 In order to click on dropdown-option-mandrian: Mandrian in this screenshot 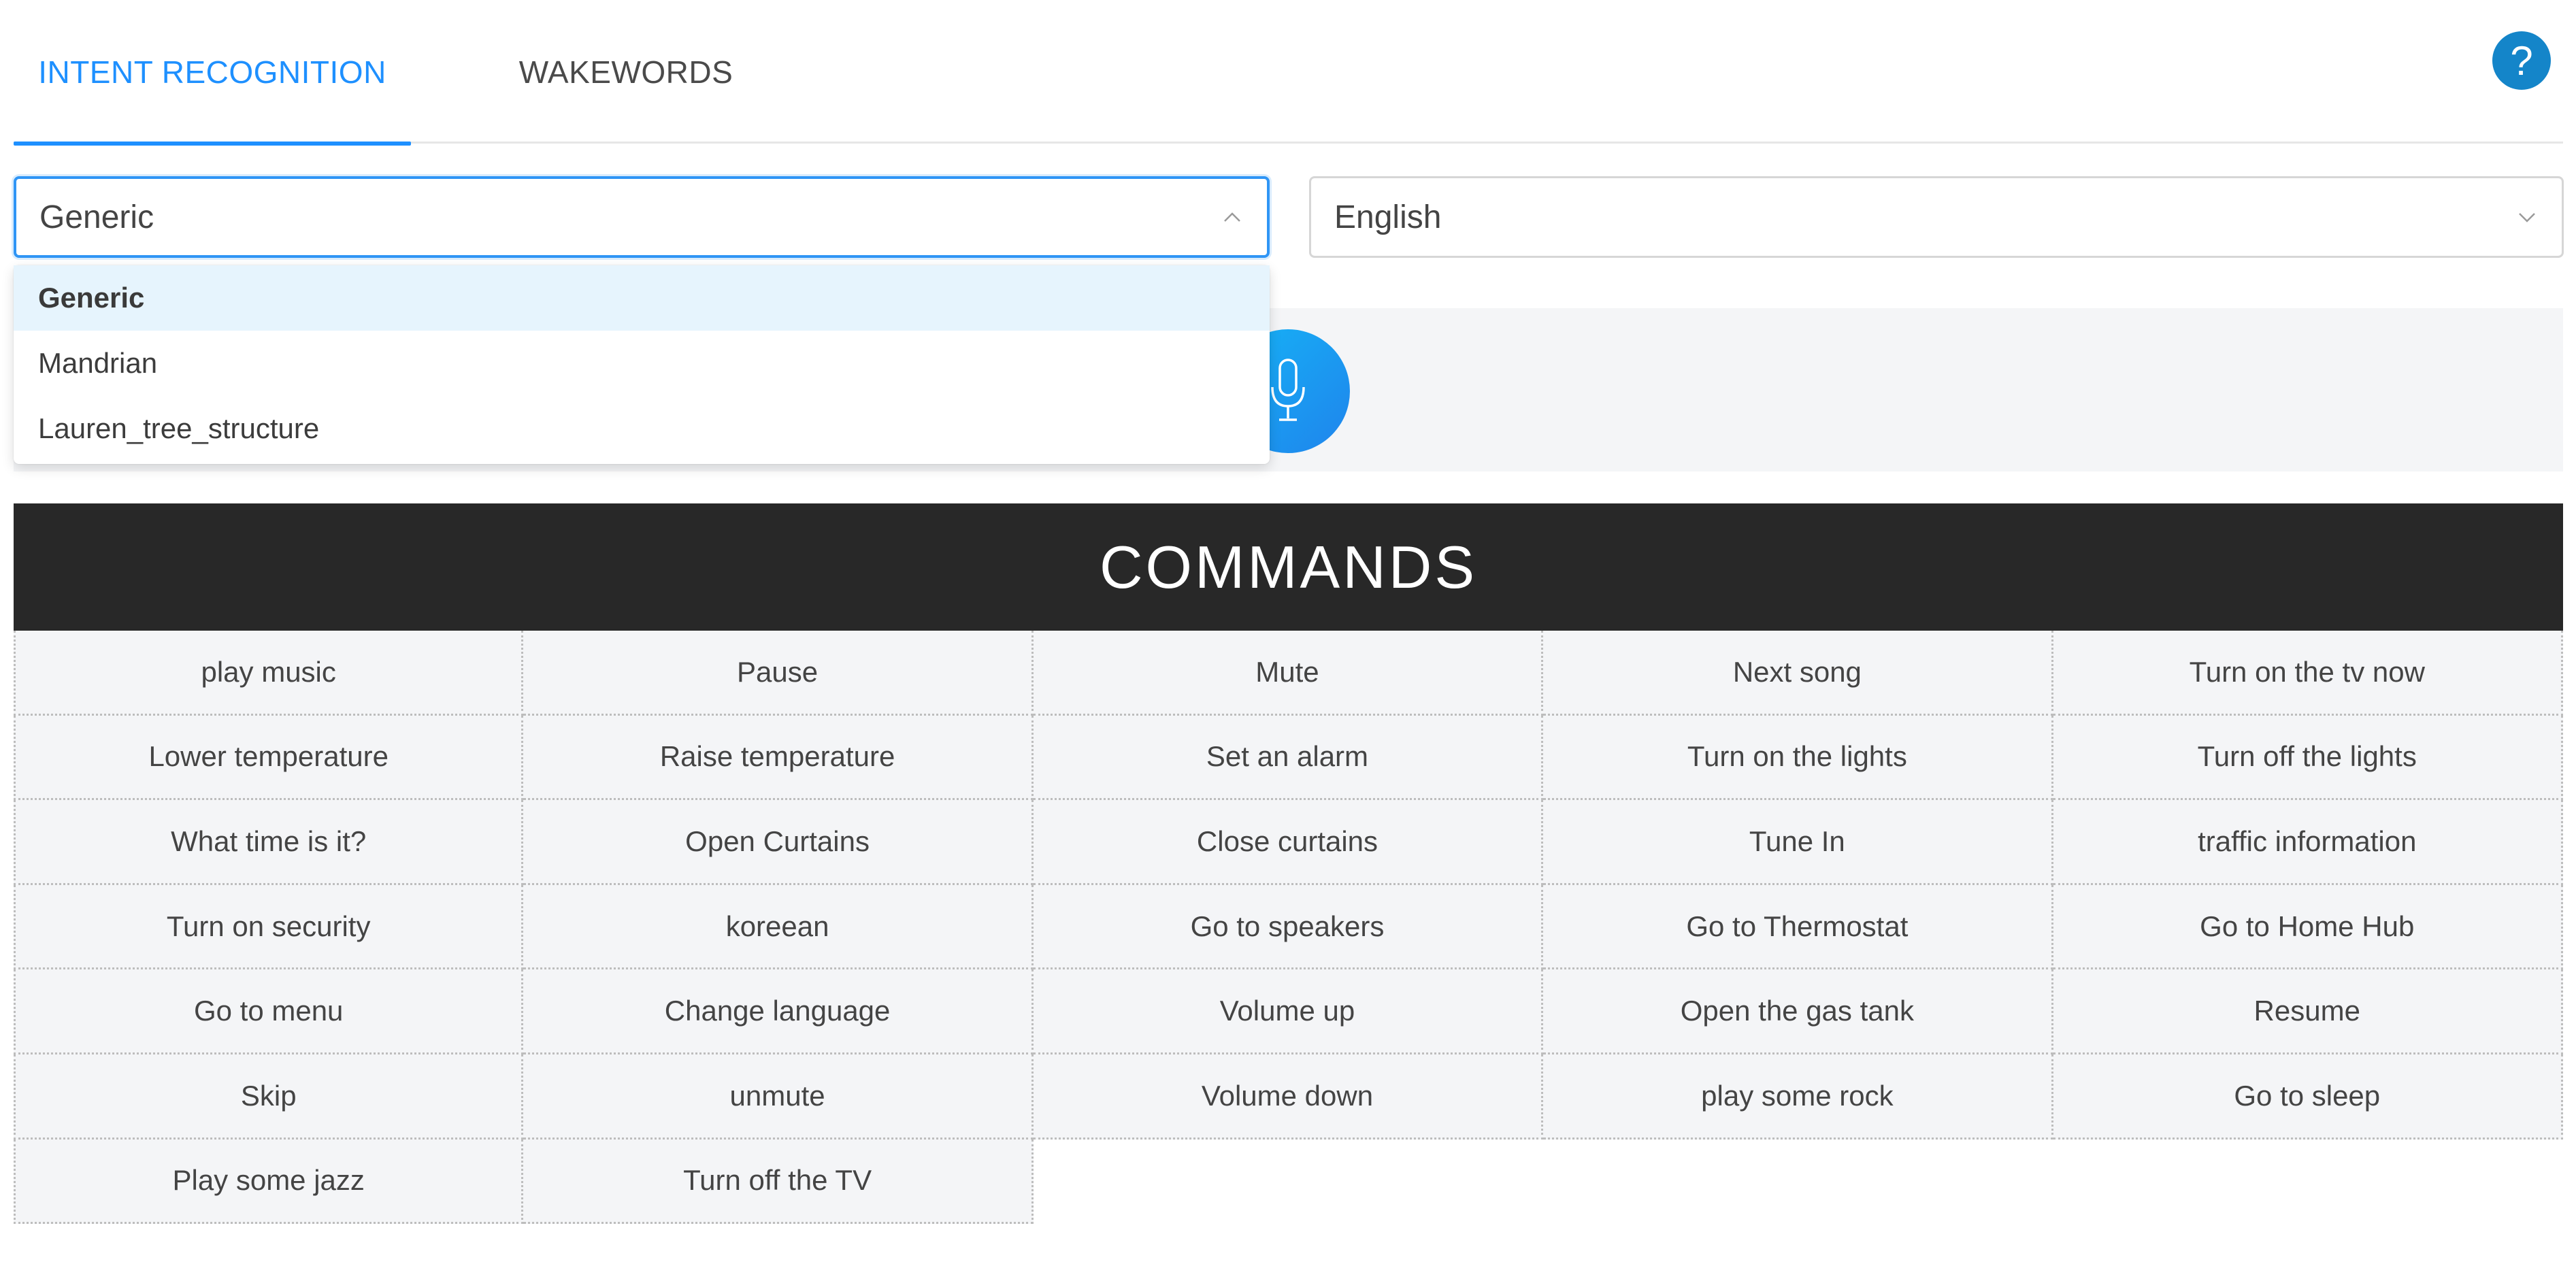, I will do `click(642, 363)`.